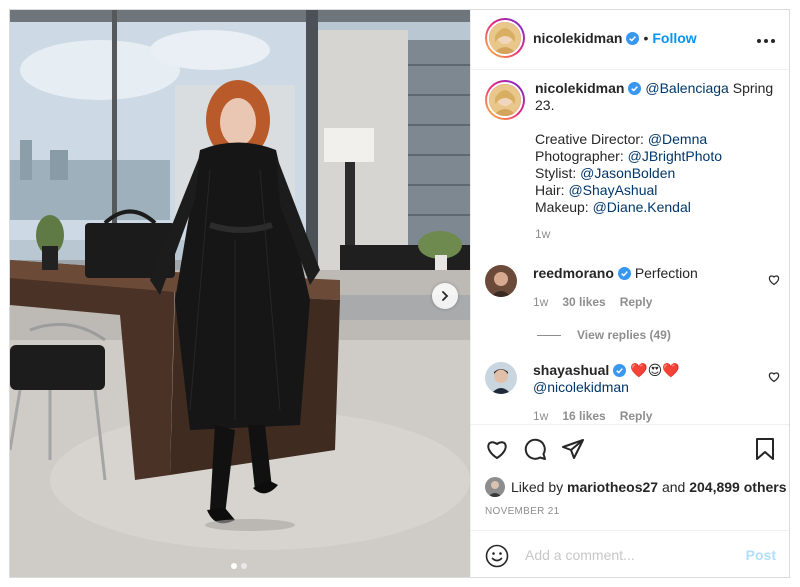 The image size is (800, 587). What do you see at coordinates (673, 487) in the screenshot?
I see `liked-by-middle: and` at bounding box center [673, 487].